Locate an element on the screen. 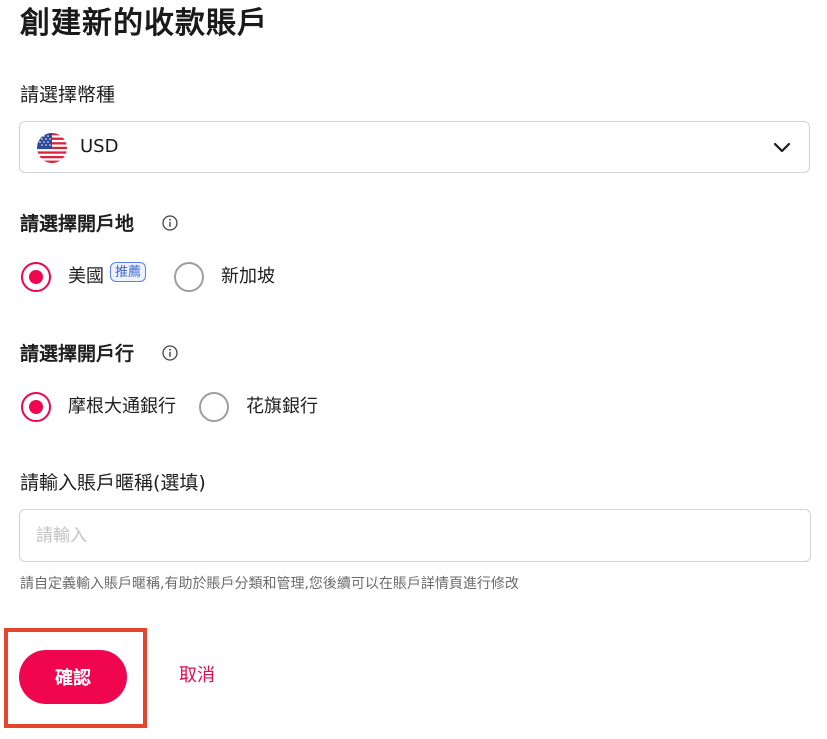 This screenshot has height=739, width=827. radio-region-singapore is located at coordinates (189, 277).